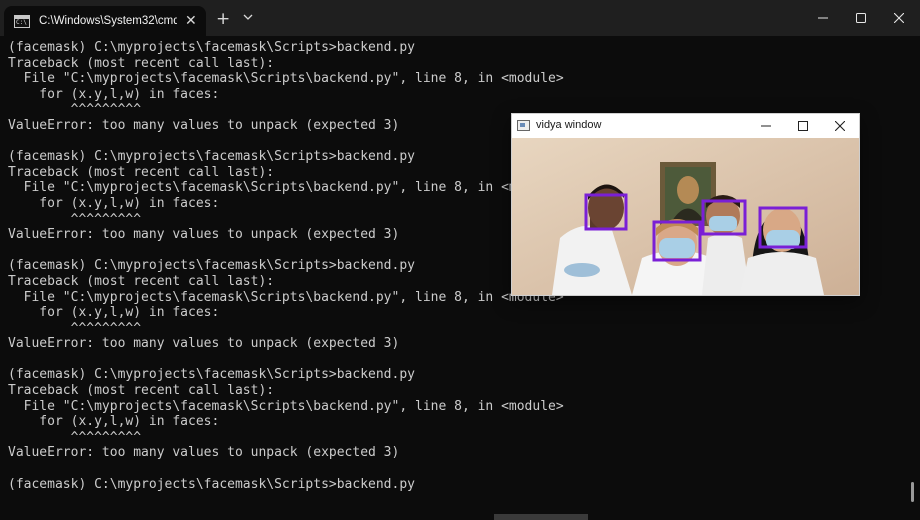 Image resolution: width=920 pixels, height=520 pixels. I want to click on terminal-titlebar: C:\Windows\System32\cmd.e ✕ +, so click(460, 18).